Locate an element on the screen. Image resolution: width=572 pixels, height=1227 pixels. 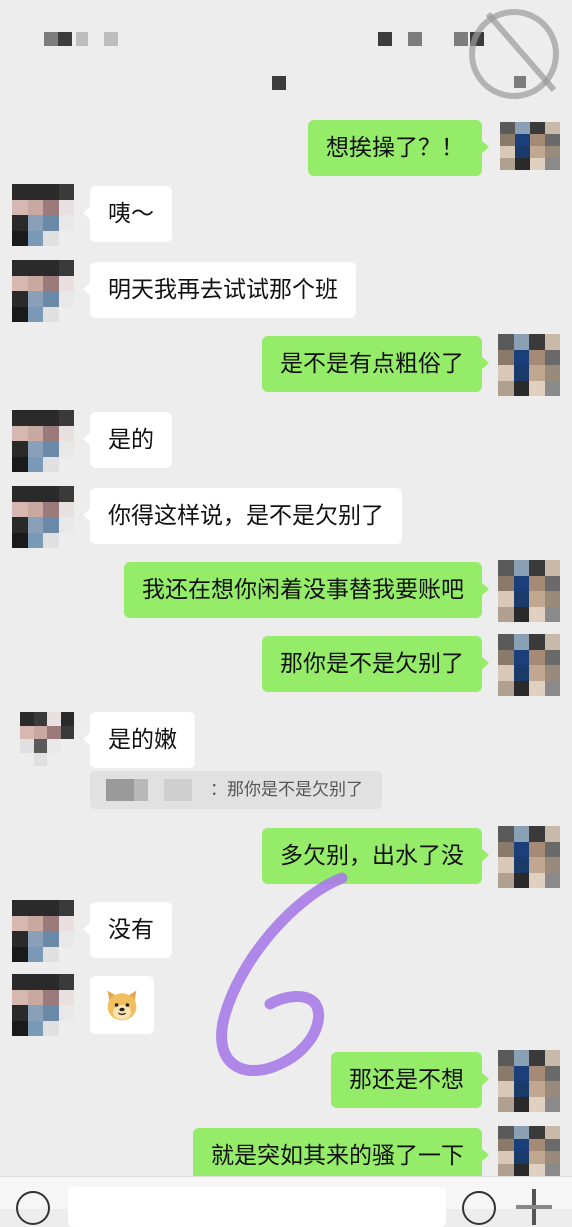
incoming-message-bubble: 明天我再去试试那个班 is located at coordinates (219, 290).